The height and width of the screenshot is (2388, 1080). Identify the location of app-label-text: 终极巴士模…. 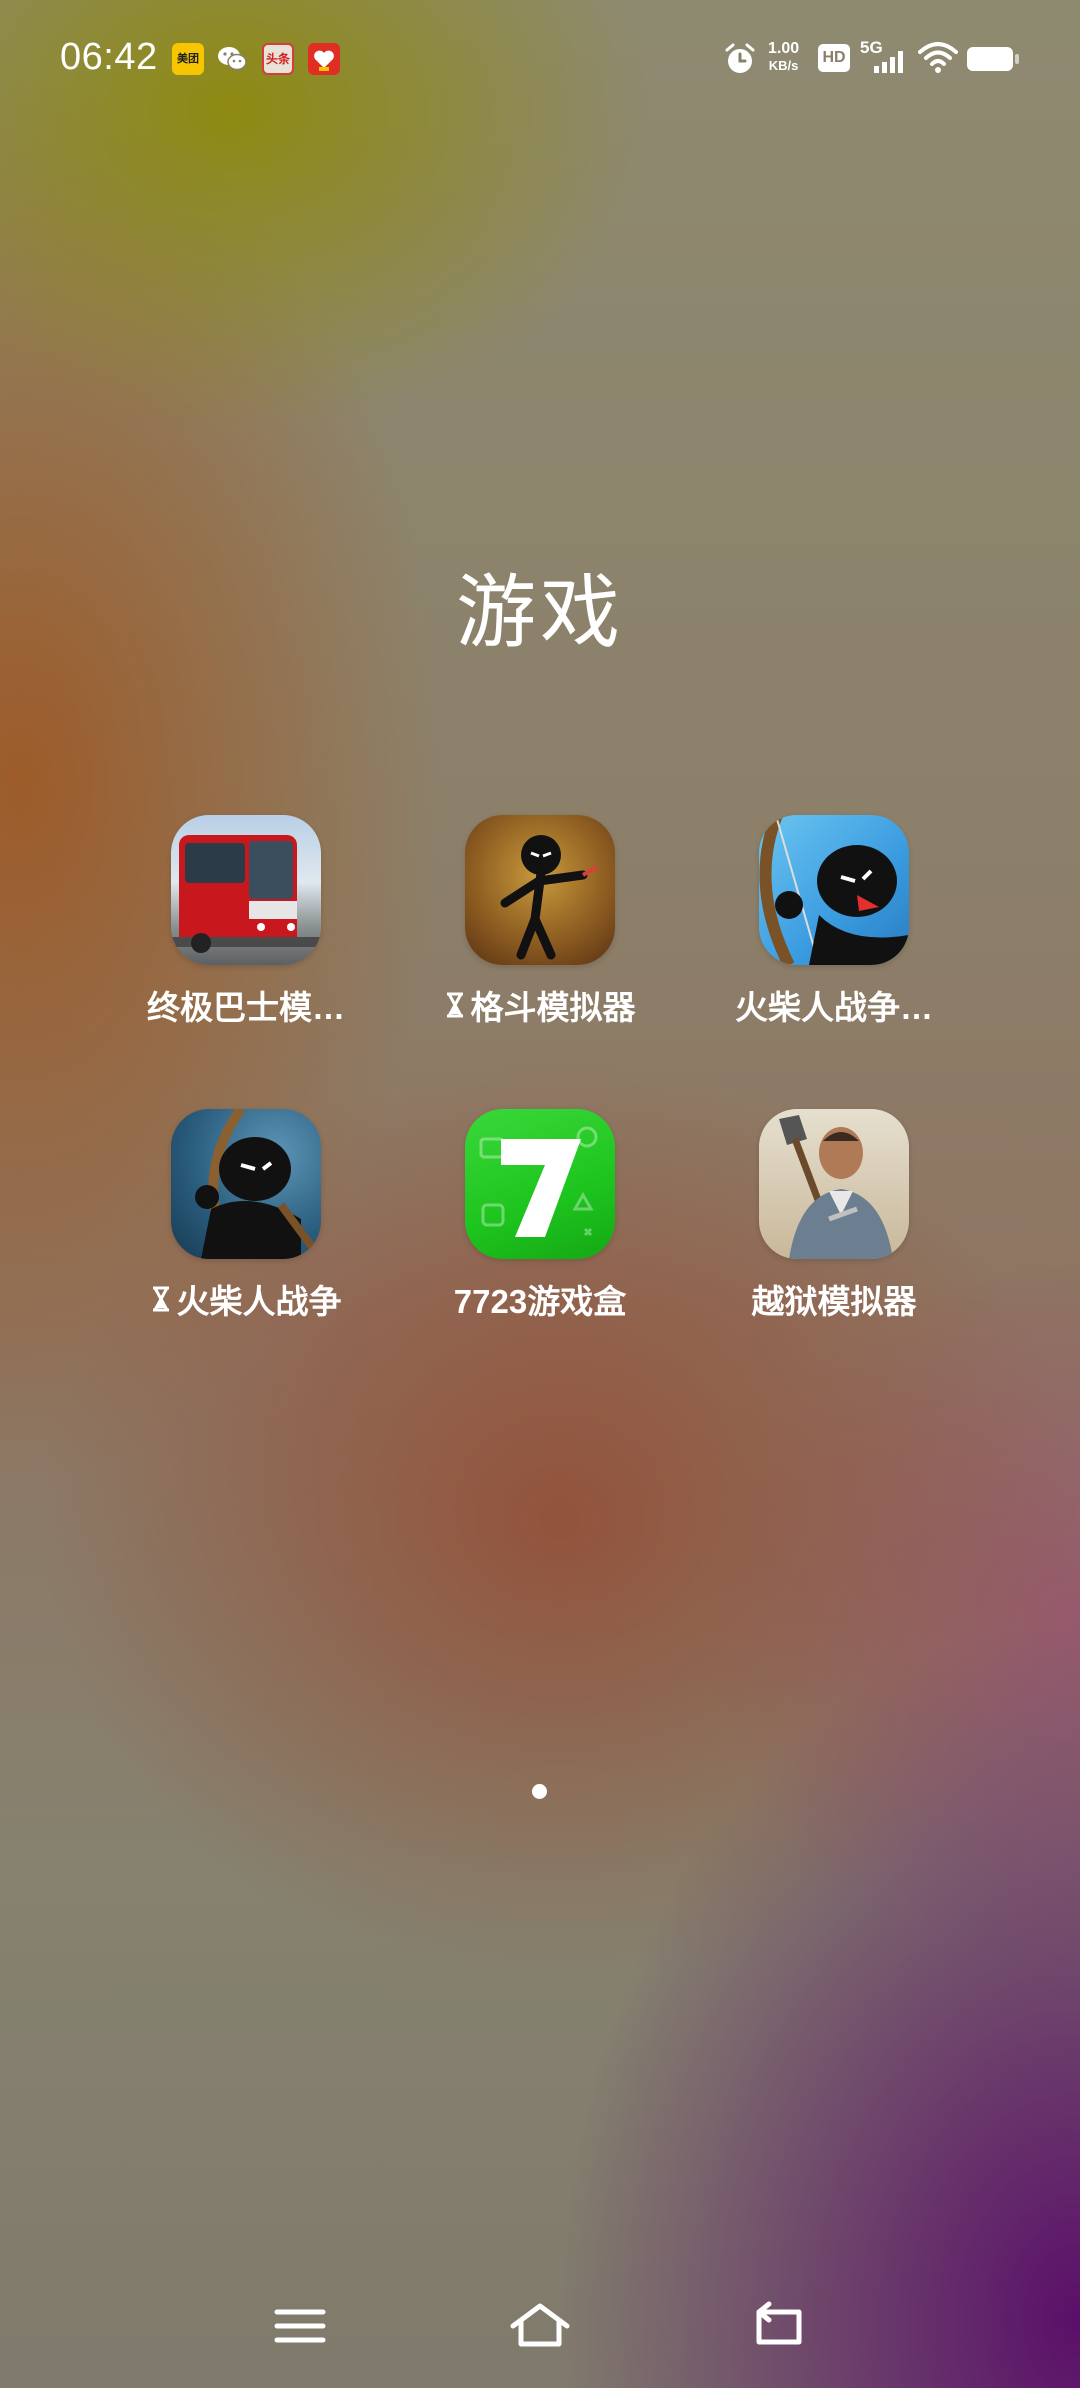
(246, 1007).